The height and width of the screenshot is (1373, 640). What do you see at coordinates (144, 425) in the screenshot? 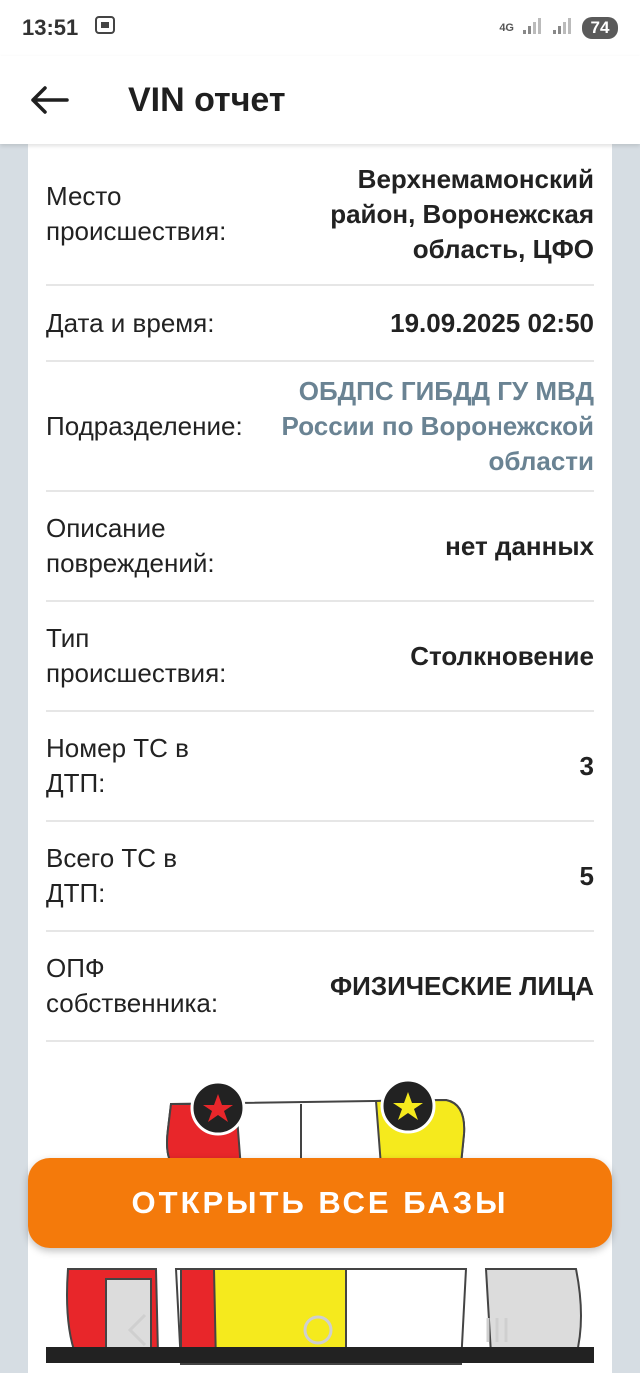
I see `detail-label: Подразделение:` at bounding box center [144, 425].